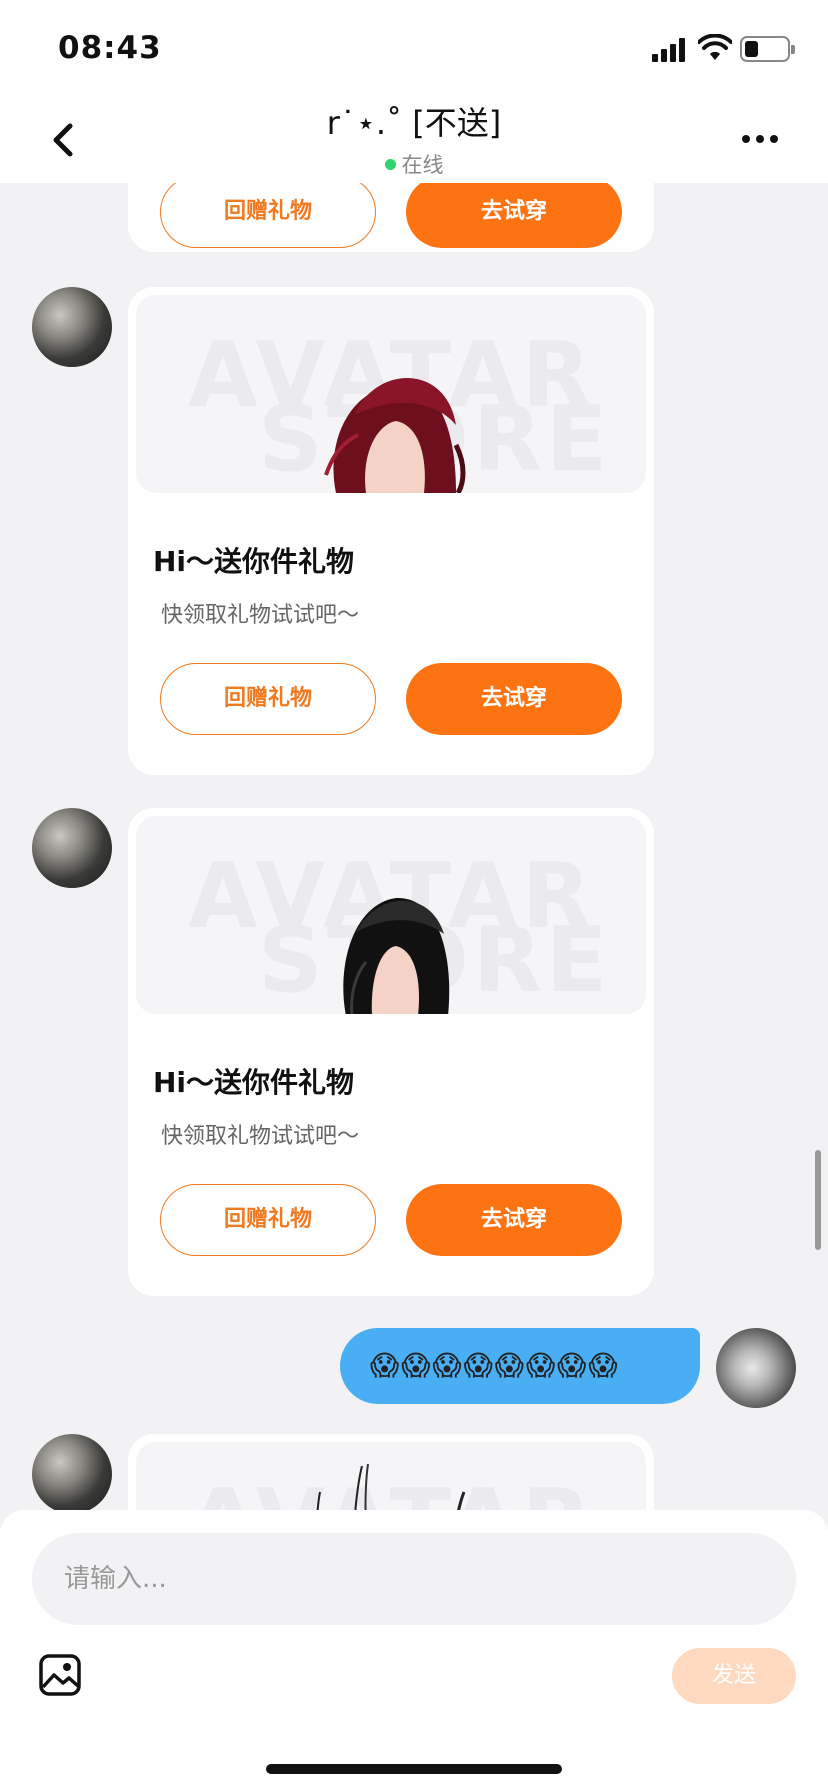 The height and width of the screenshot is (1792, 828). I want to click on signal-icon, so click(670, 50).